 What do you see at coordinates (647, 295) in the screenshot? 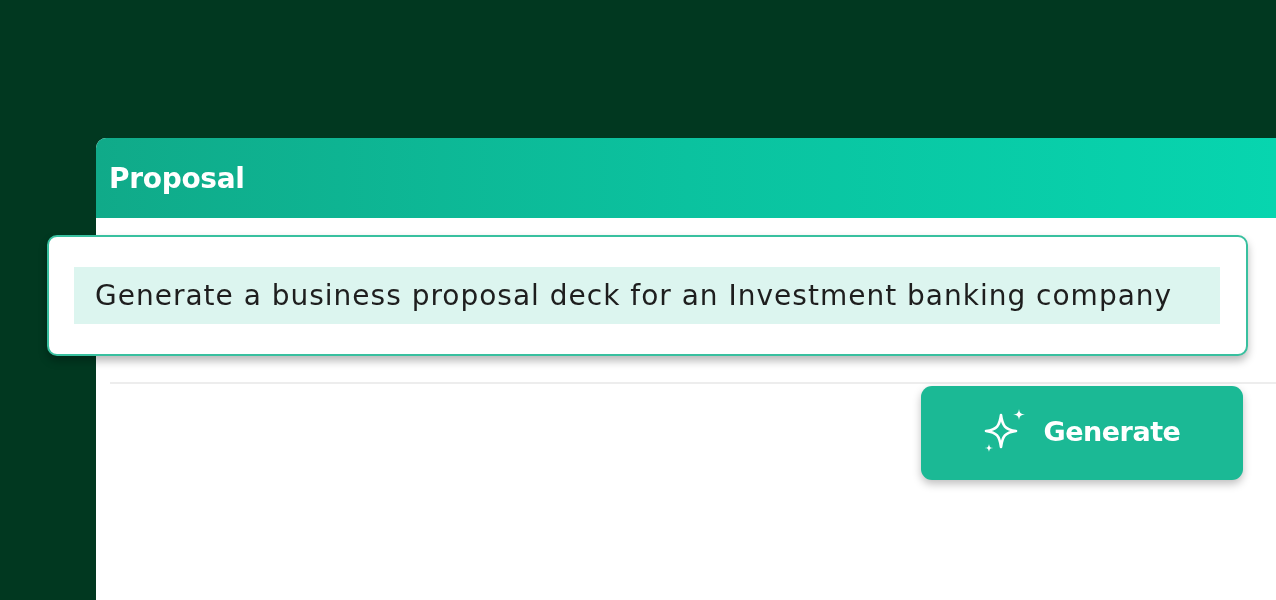
I see `prompt-field: Generate a business proposal deck for an Investment banking company` at bounding box center [647, 295].